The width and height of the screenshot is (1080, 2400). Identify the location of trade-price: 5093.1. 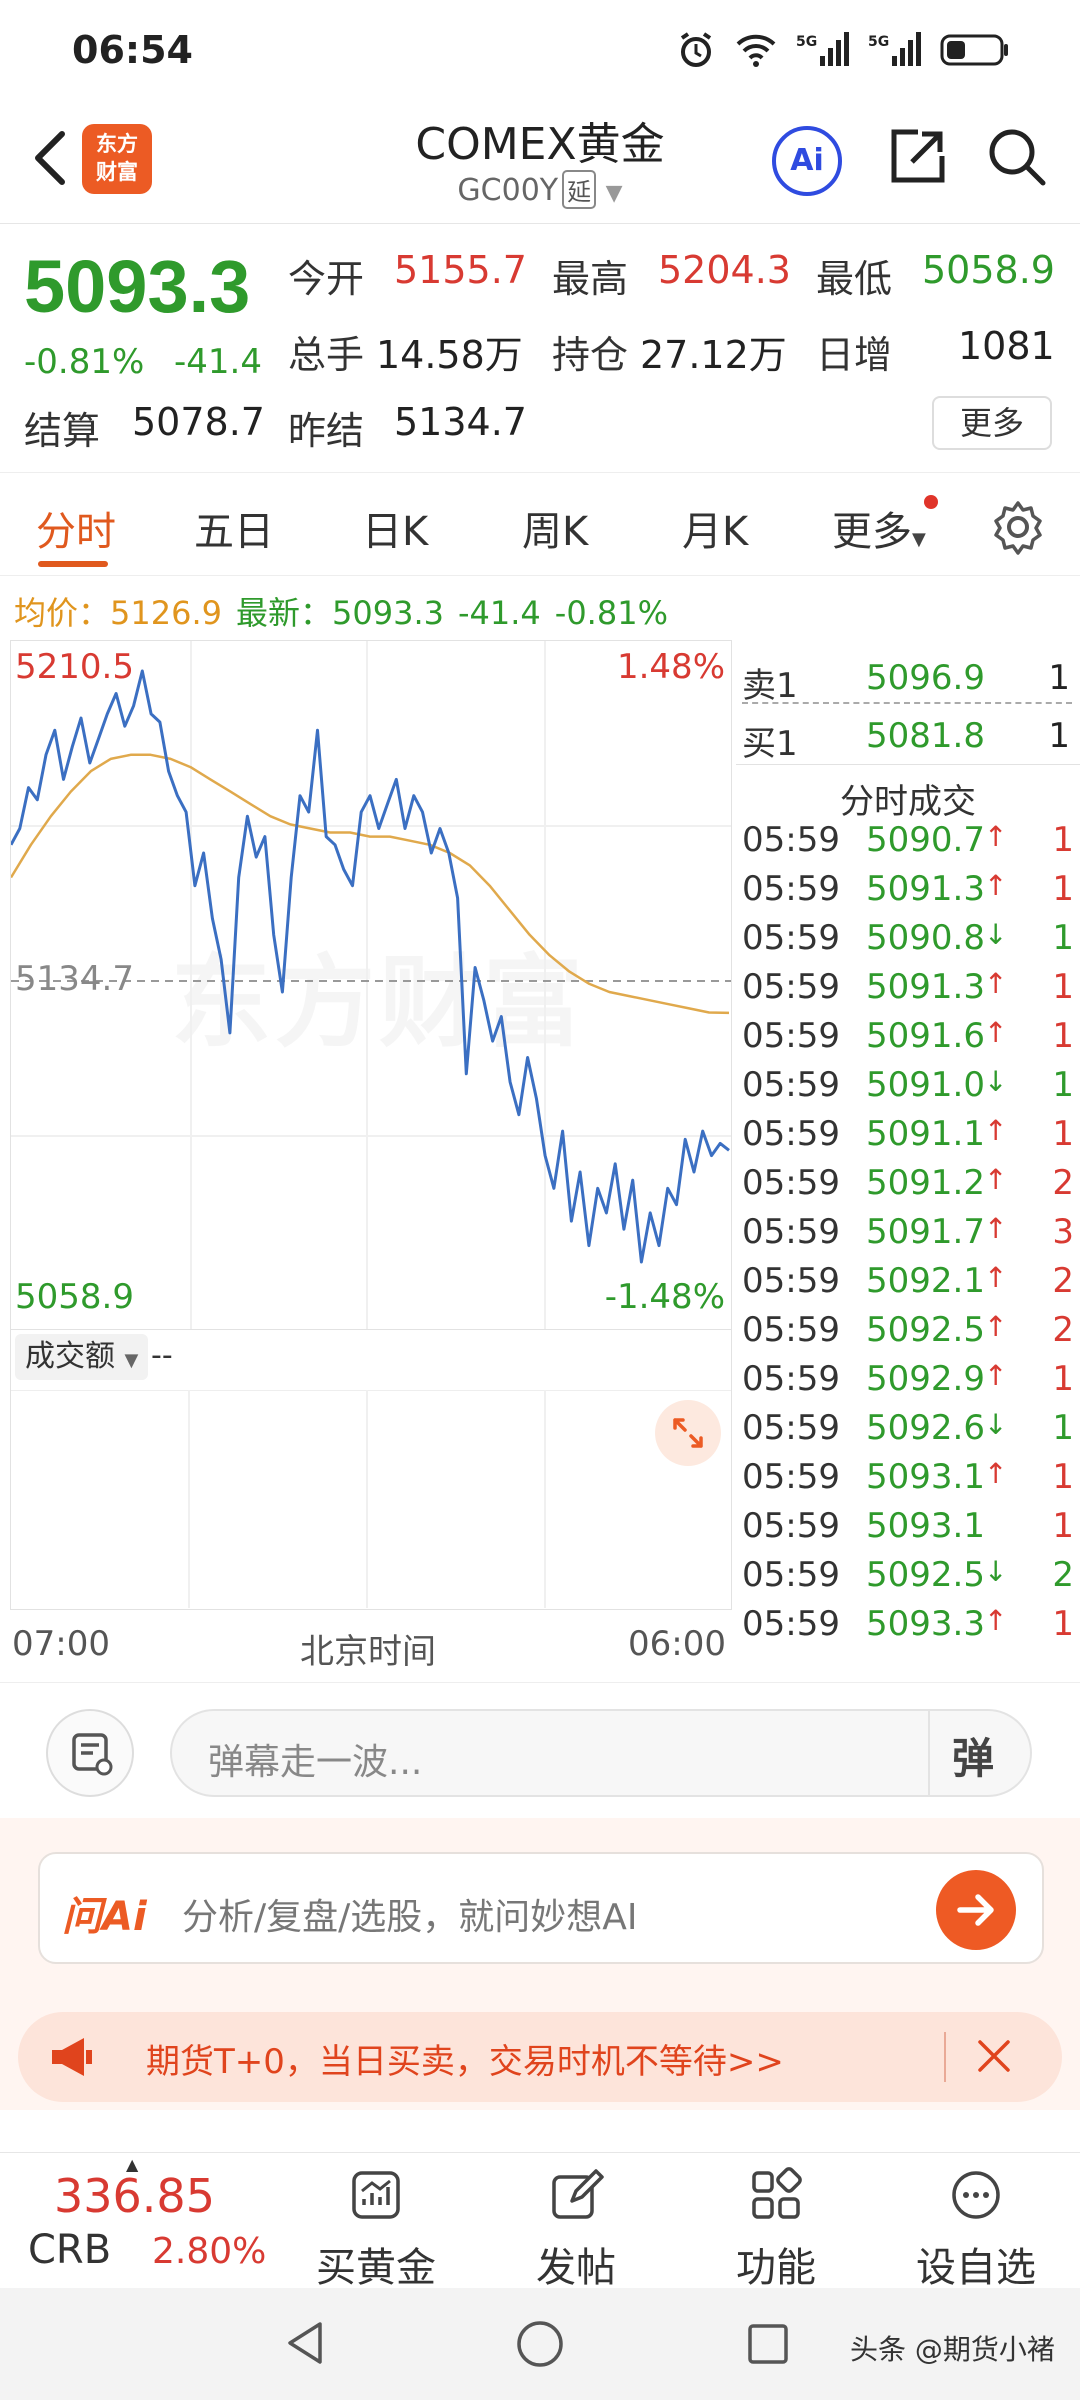
(925, 1526).